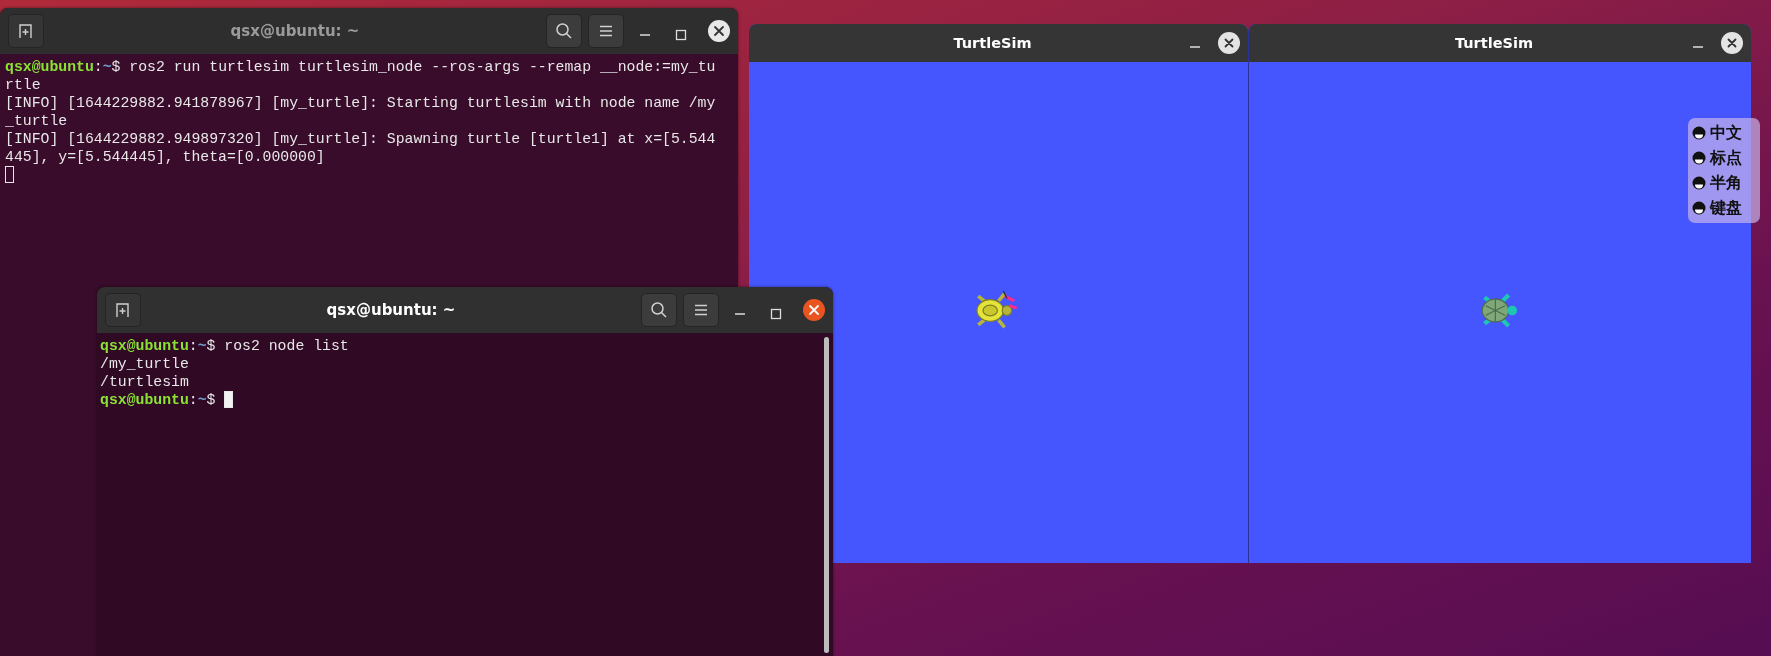 This screenshot has height=656, width=1771. I want to click on terminal-line: qsx@ubuntu:~$, so click(158, 400).